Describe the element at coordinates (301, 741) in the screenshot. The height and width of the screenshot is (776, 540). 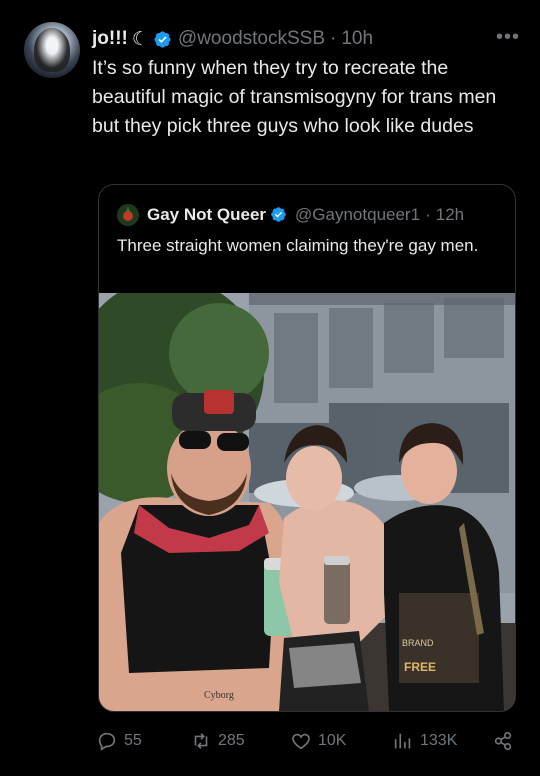
I see `heart-icon` at that location.